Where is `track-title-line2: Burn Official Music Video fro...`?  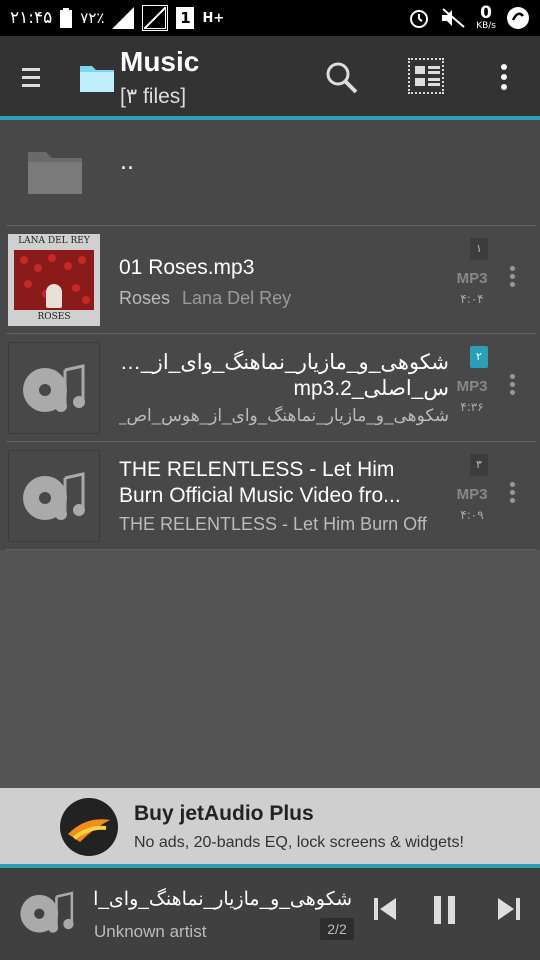 track-title-line2: Burn Official Music Video fro... is located at coordinates (260, 495).